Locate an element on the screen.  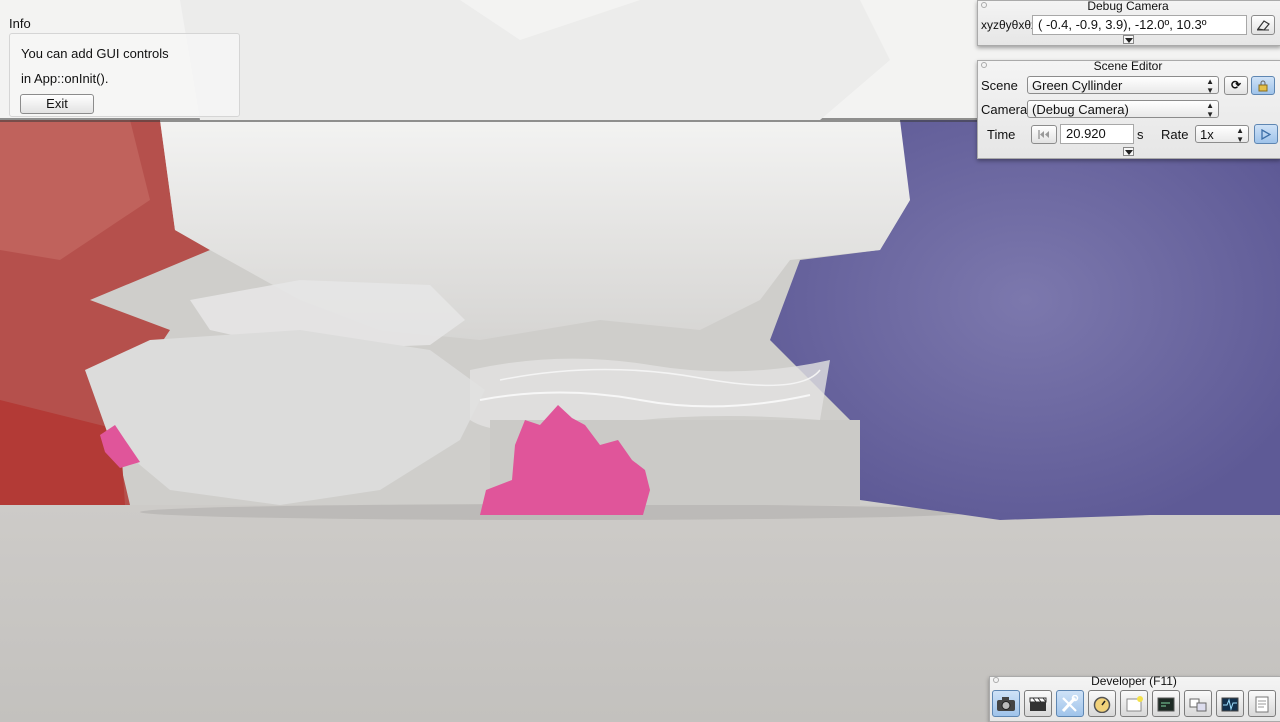
exit-button: Exit is located at coordinates (57, 104).